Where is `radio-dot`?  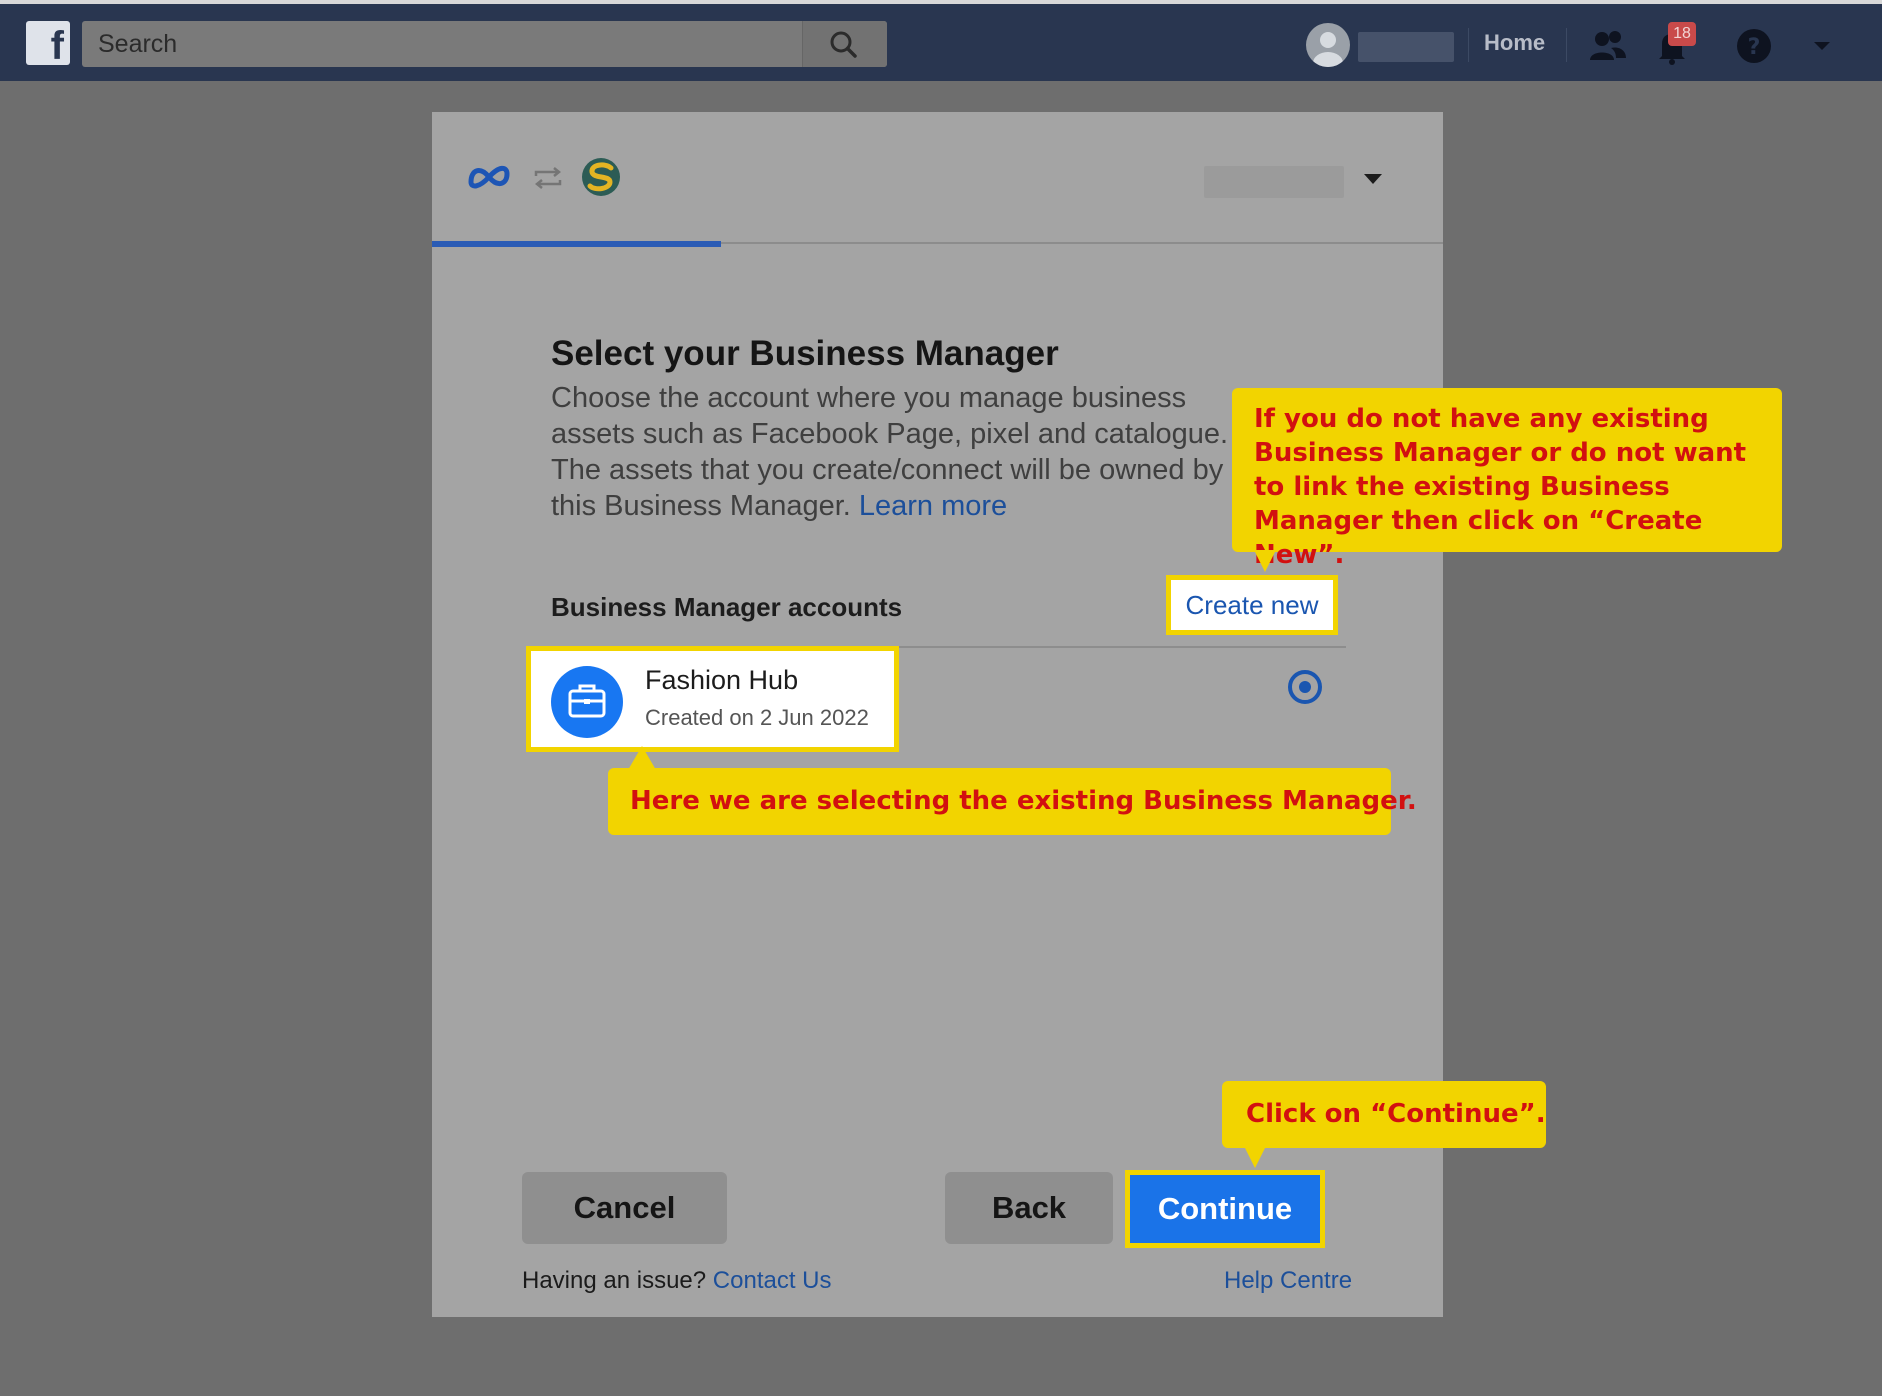
radio-dot is located at coordinates (1305, 687).